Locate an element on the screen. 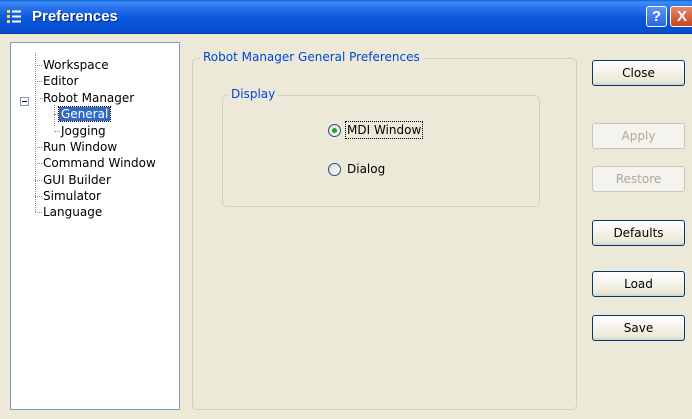 This screenshot has width=692, height=419. tree-item-run-window: Run Window is located at coordinates (80, 147).